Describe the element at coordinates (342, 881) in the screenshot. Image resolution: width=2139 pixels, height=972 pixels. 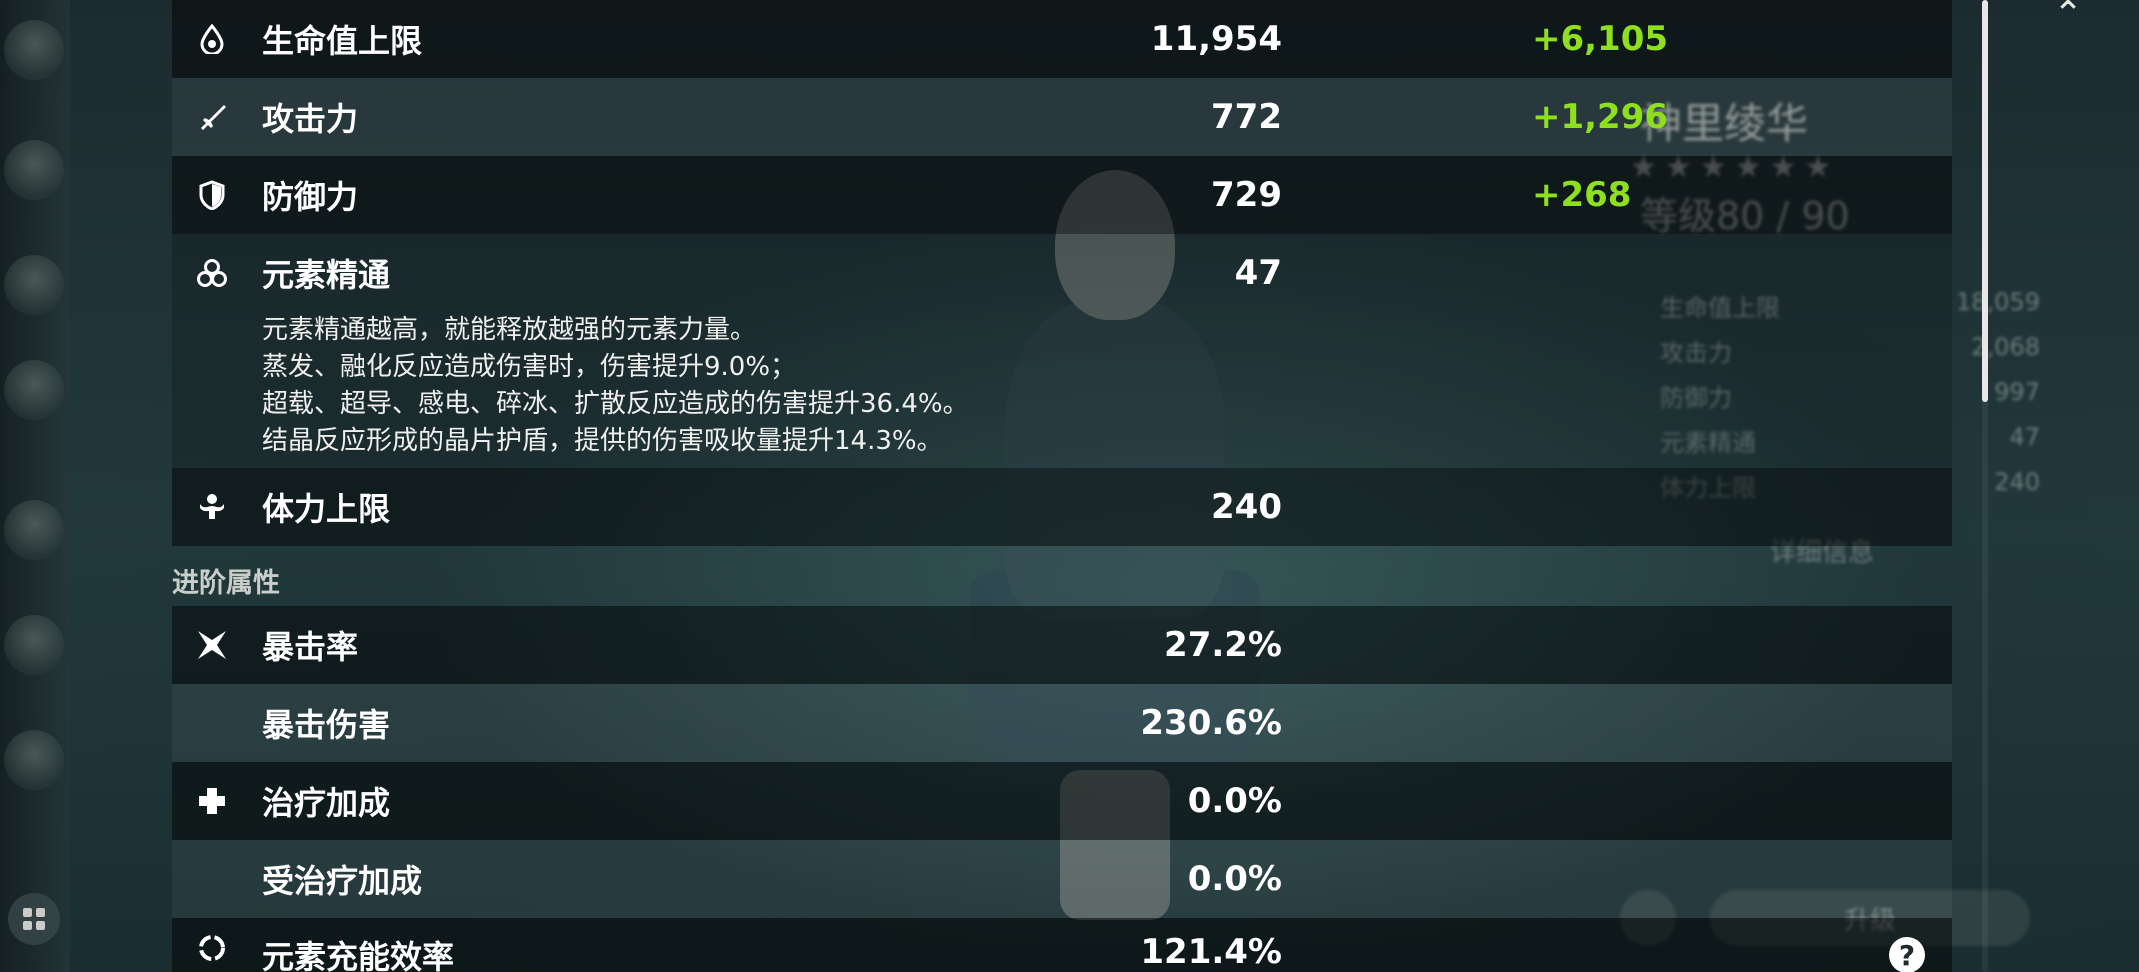
I see `stat-label: 受治疗加成` at that location.